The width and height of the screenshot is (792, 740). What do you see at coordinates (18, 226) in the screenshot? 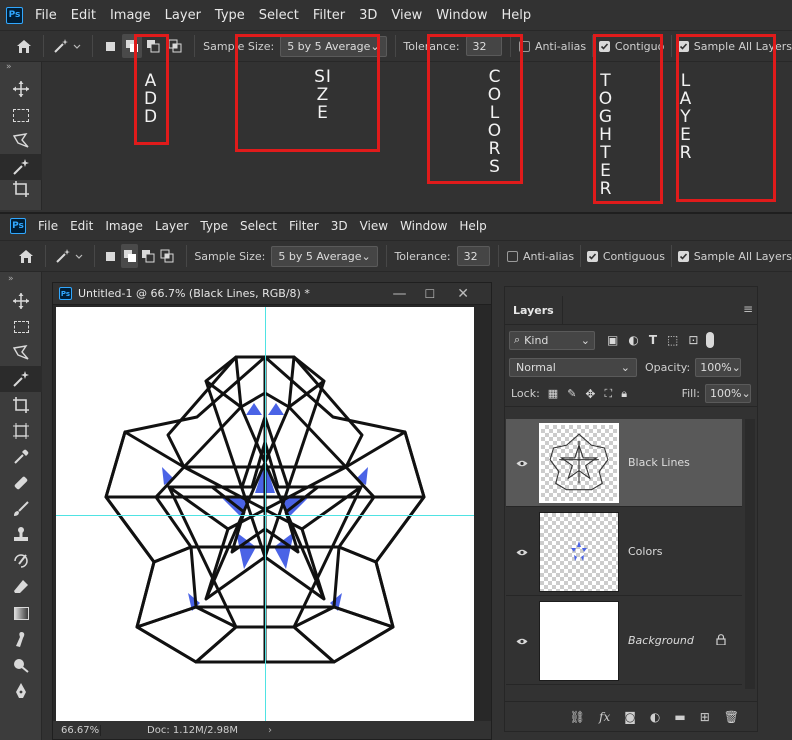
I see `photoshop-logo-icon: Ps` at bounding box center [18, 226].